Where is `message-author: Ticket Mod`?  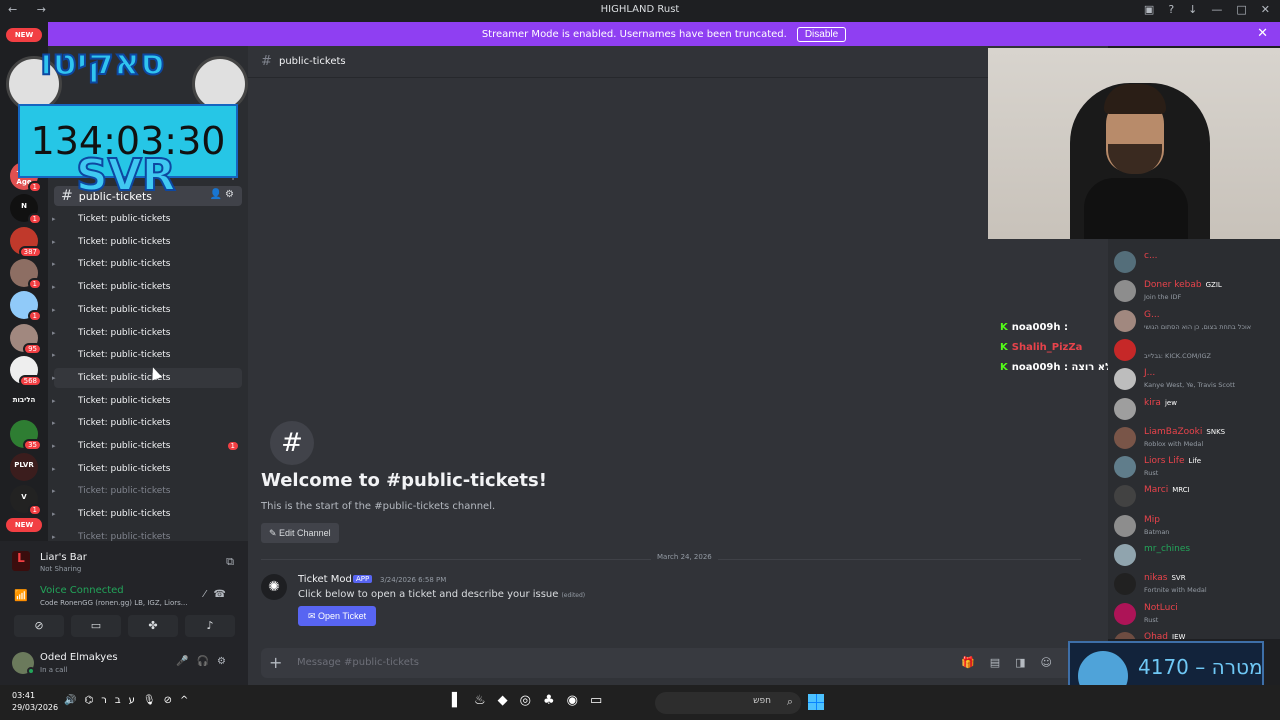 message-author: Ticket Mod is located at coordinates (325, 579).